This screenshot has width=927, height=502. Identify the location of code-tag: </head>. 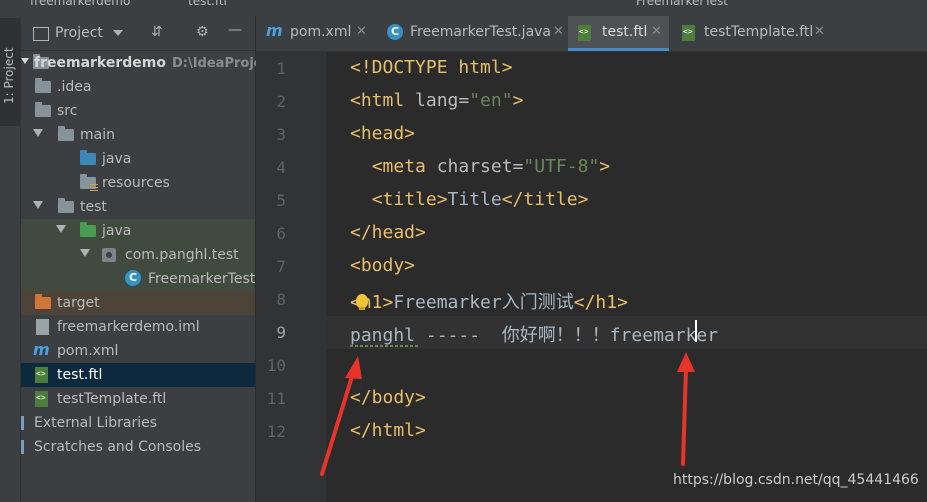
(388, 232).